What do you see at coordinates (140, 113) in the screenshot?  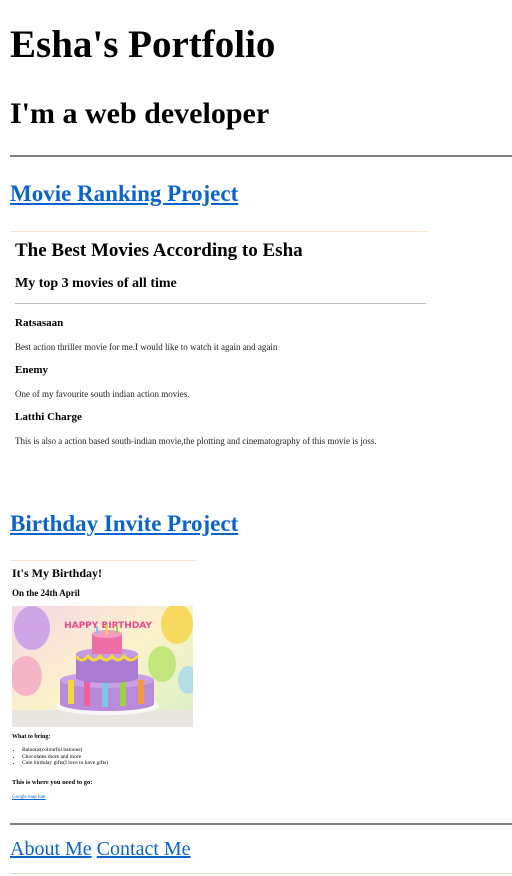 I see `page-subtitle: I'm a web developer` at bounding box center [140, 113].